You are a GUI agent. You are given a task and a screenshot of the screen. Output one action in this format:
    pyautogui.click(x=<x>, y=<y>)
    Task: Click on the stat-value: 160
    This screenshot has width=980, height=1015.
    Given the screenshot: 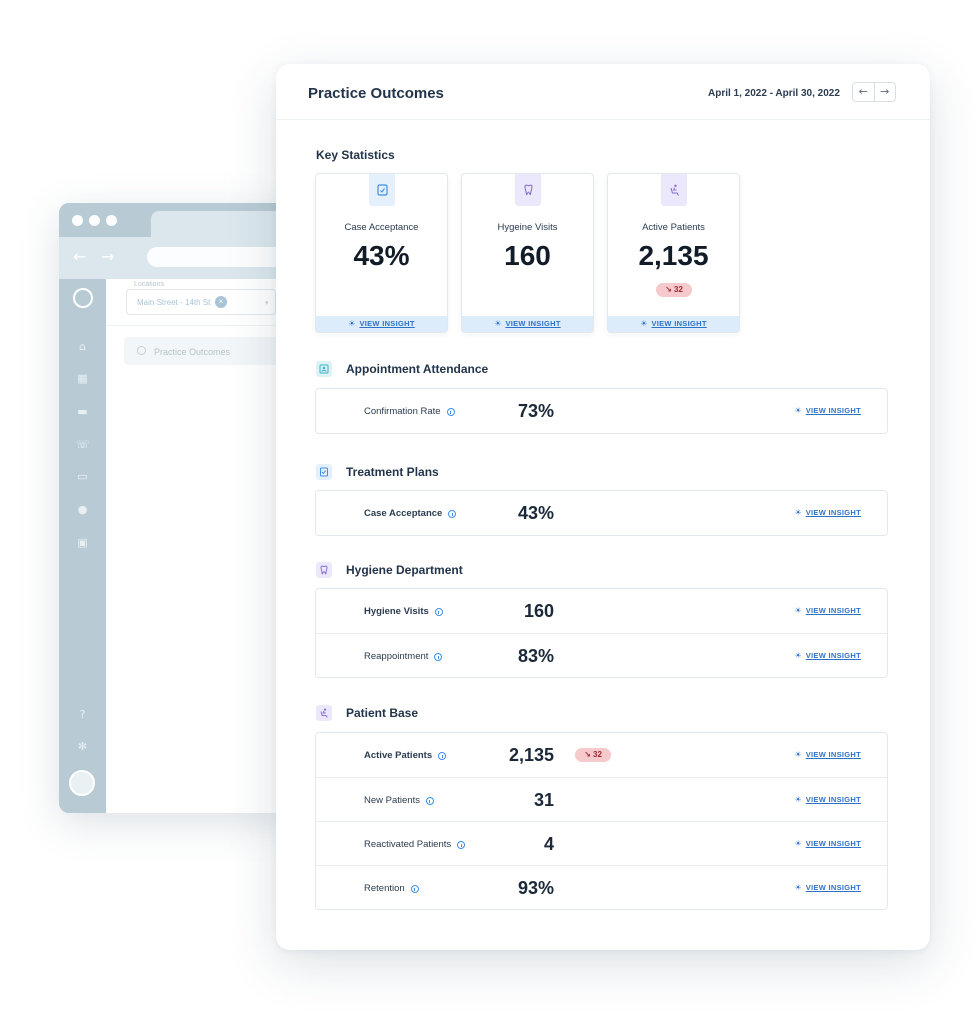 What is the action you would take?
    pyautogui.click(x=527, y=255)
    